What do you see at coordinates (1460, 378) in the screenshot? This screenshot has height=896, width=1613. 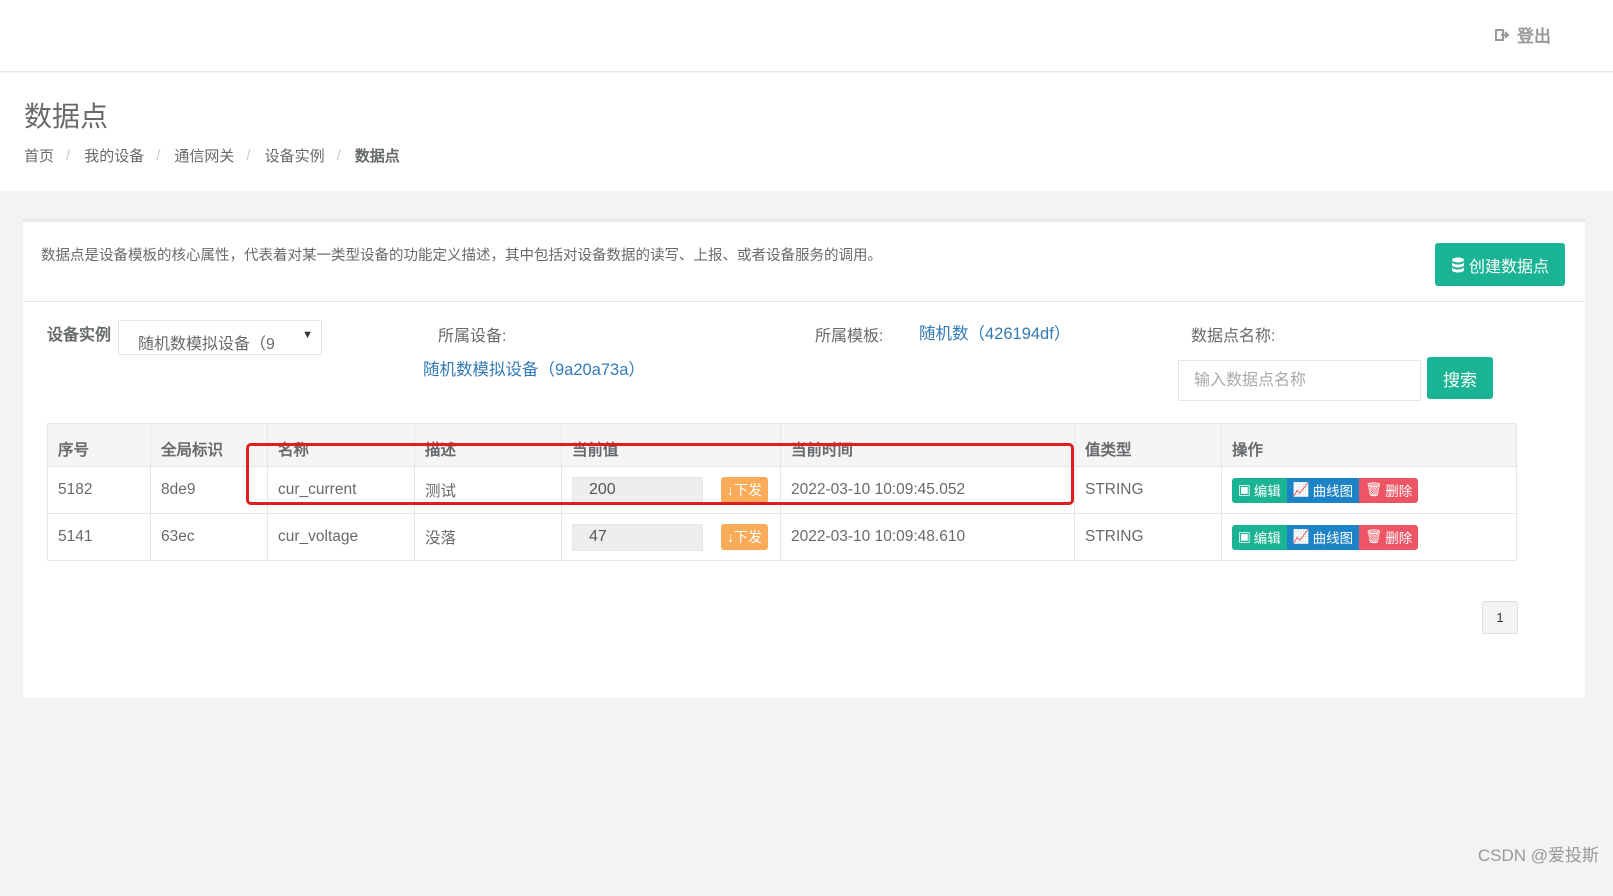 I see `search-button: 搜索` at bounding box center [1460, 378].